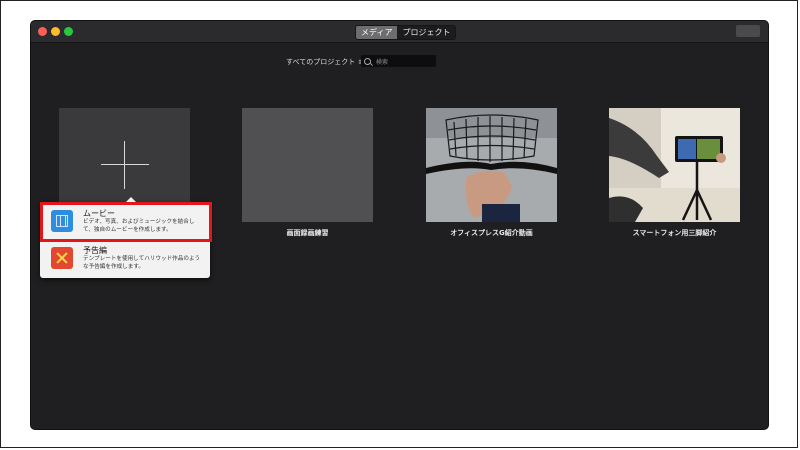 Image resolution: width=800 pixels, height=450 pixels. I want to click on search-placeholder: 検索, so click(382, 62).